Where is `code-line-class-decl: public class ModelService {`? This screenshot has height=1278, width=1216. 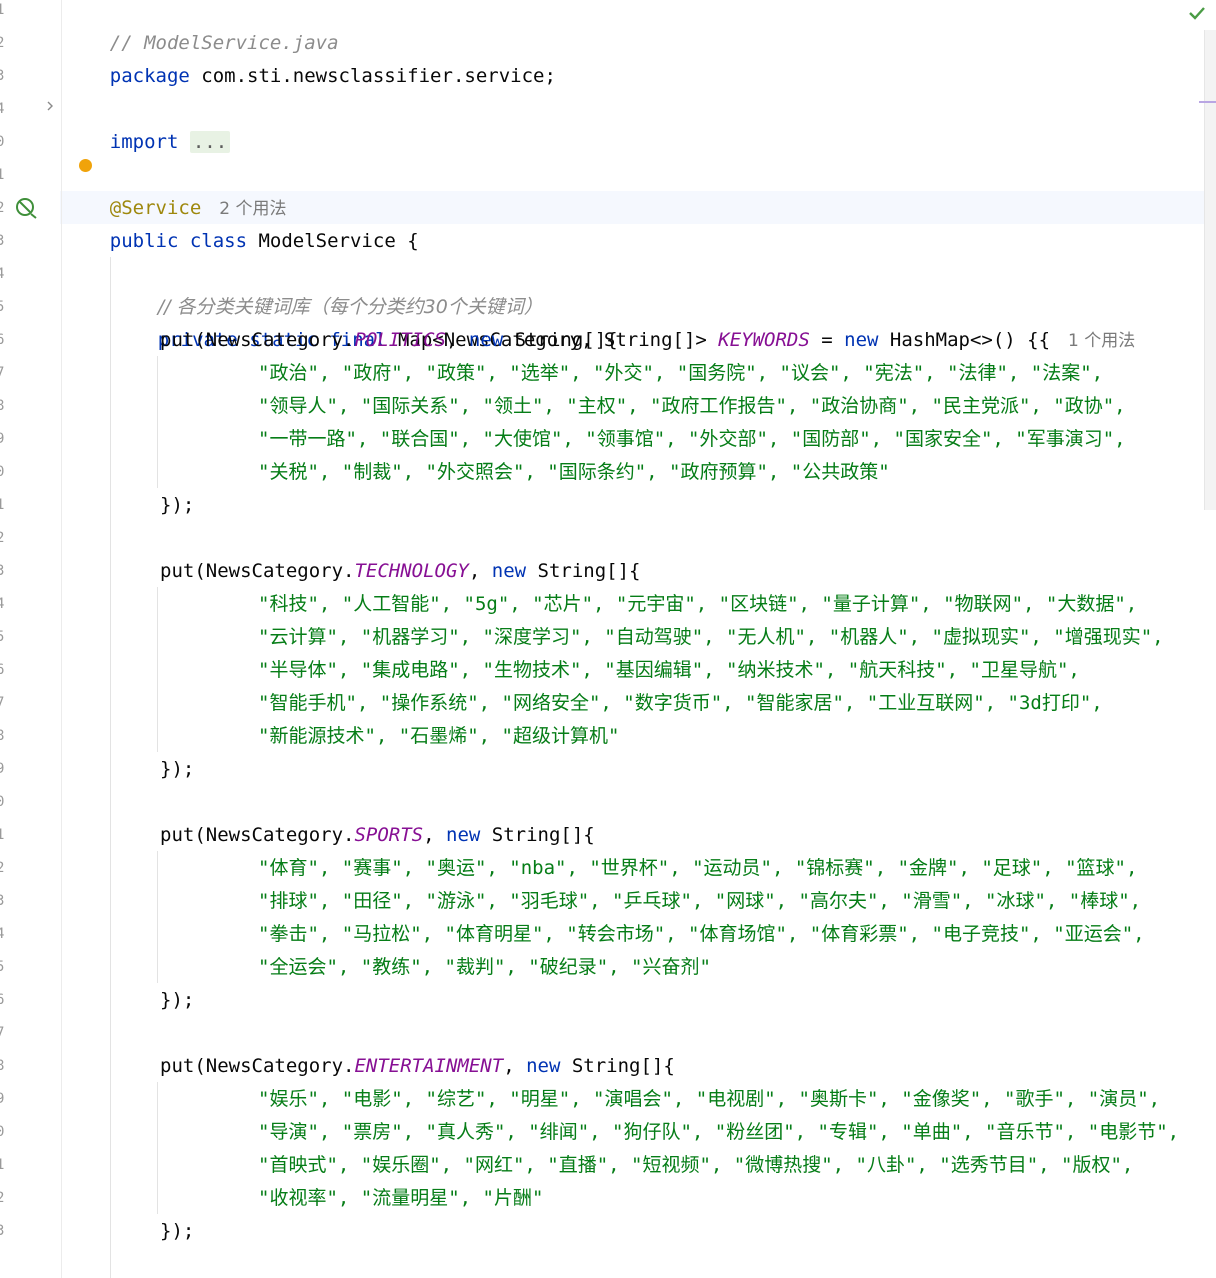 code-line-class-decl: public class ModelService { is located at coordinates (241, 222).